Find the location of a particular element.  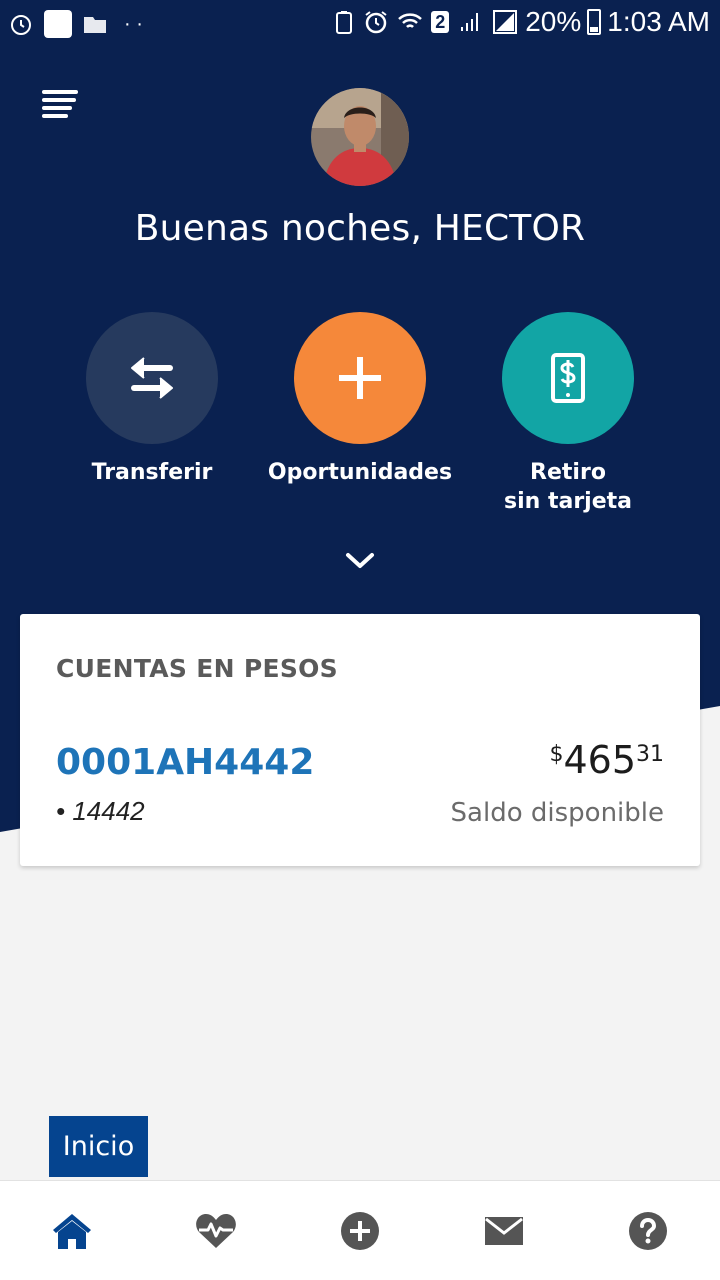

nav-help is located at coordinates (648, 1231).